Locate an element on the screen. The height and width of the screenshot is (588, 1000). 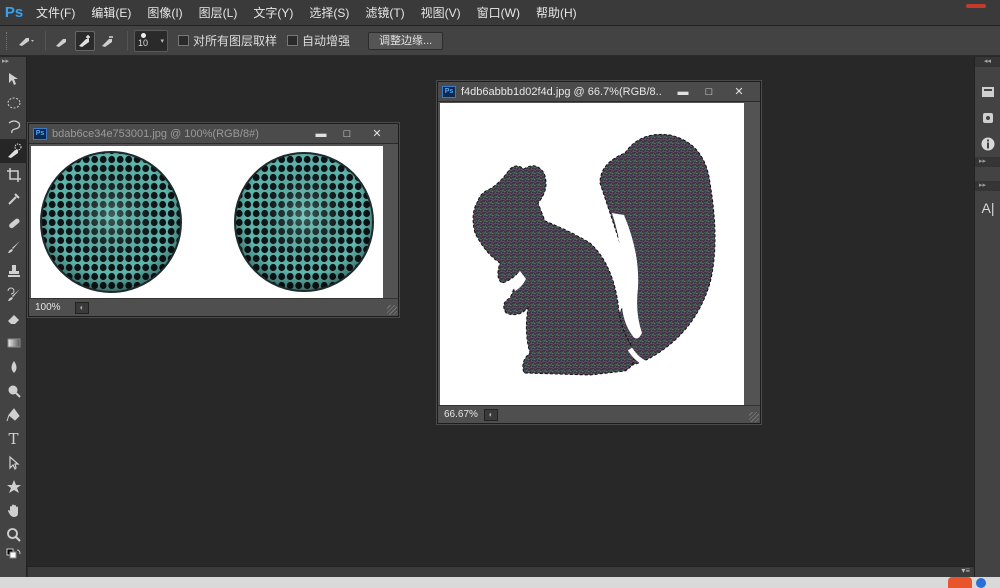
menu-edit: 编辑(E) is located at coordinates (111, 13).